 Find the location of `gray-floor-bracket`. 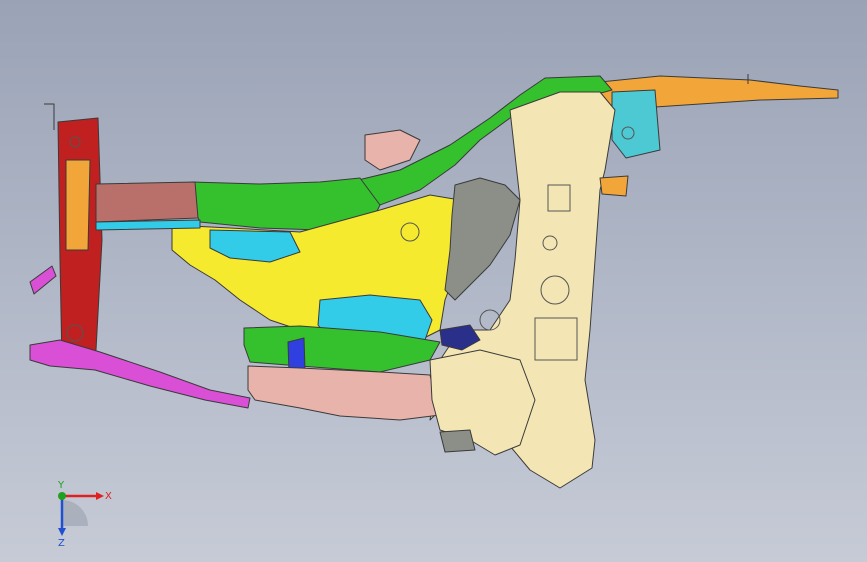

gray-floor-bracket is located at coordinates (457, 441).